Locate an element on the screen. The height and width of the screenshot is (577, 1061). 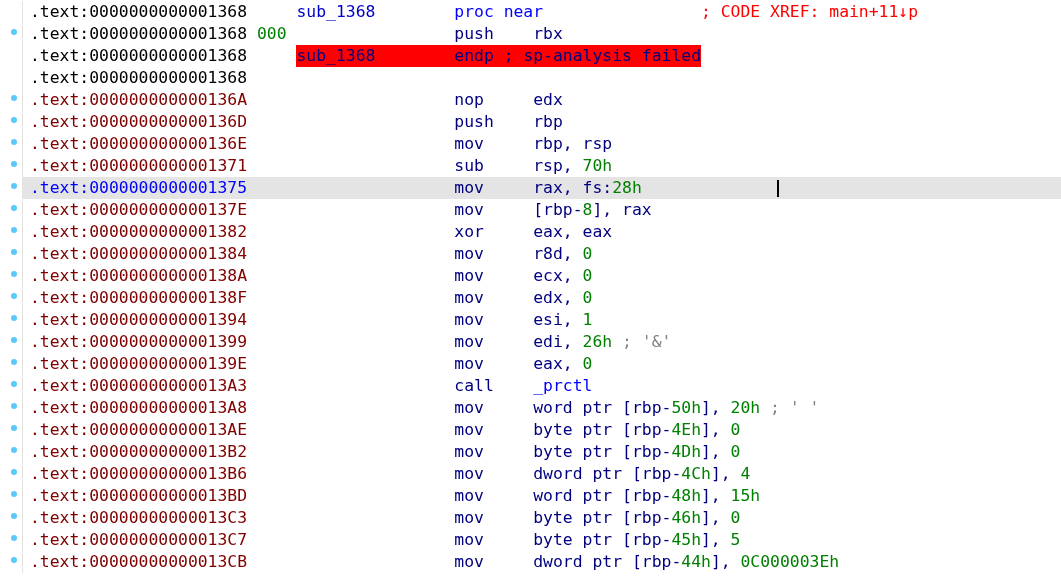
operand-text: byte ptr [rbp-4Dh], 0 is located at coordinates (637, 452).